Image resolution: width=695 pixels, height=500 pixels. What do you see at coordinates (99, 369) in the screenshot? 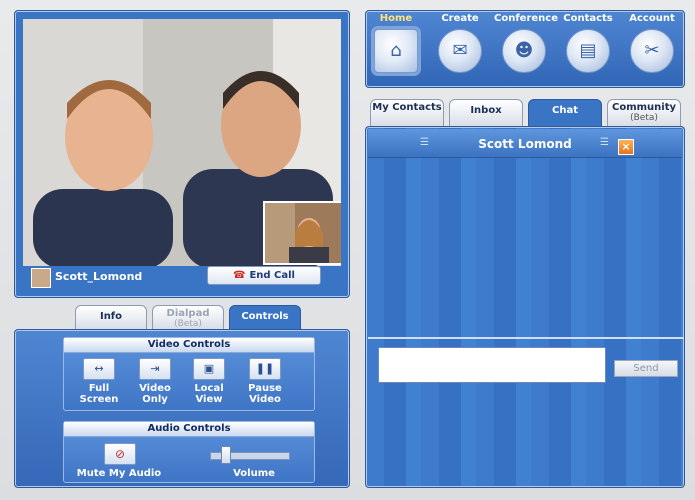
I see `full-screen-icon: ↔` at bounding box center [99, 369].